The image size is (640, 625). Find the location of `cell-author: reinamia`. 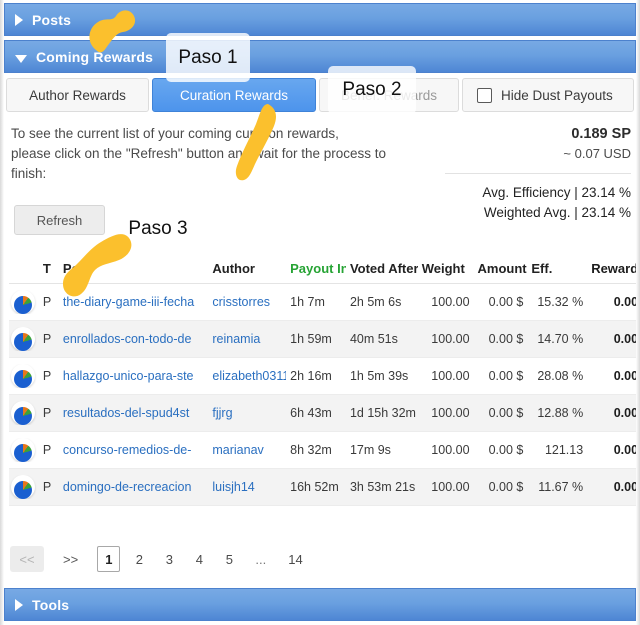

cell-author: reinamia is located at coordinates (247, 339).